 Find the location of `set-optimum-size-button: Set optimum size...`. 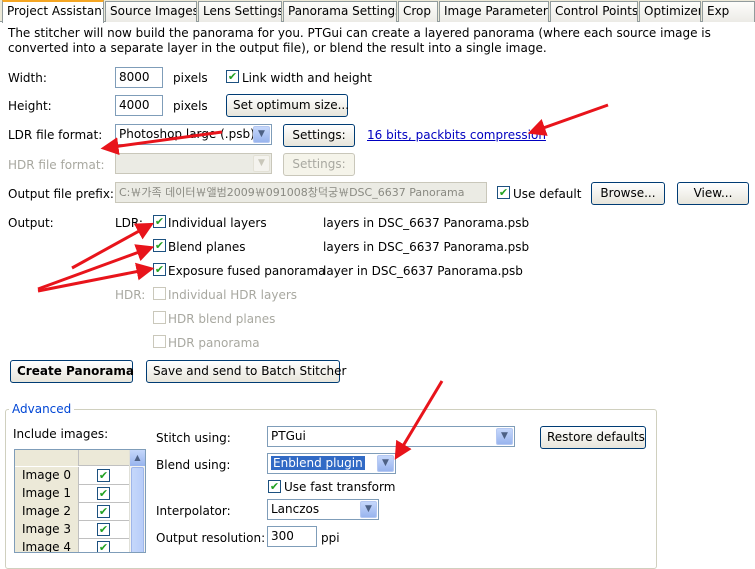

set-optimum-size-button: Set optimum size... is located at coordinates (287, 105).